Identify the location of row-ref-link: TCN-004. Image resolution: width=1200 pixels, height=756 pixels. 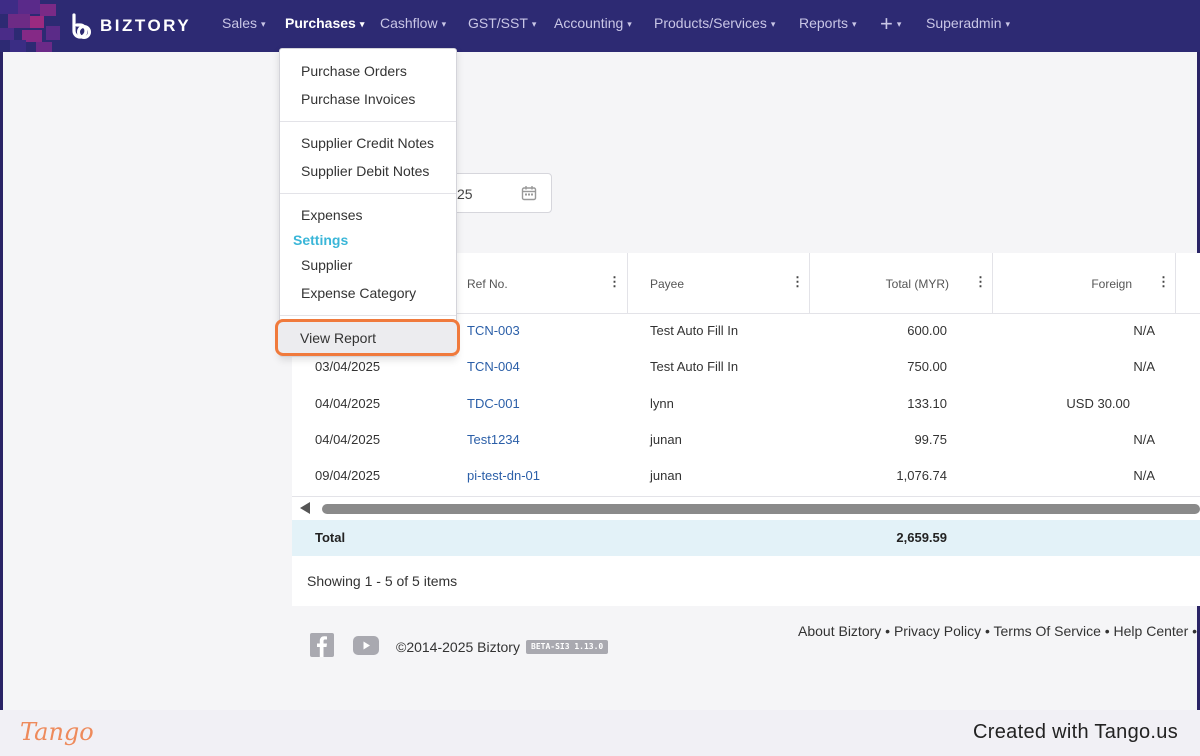
(493, 366).